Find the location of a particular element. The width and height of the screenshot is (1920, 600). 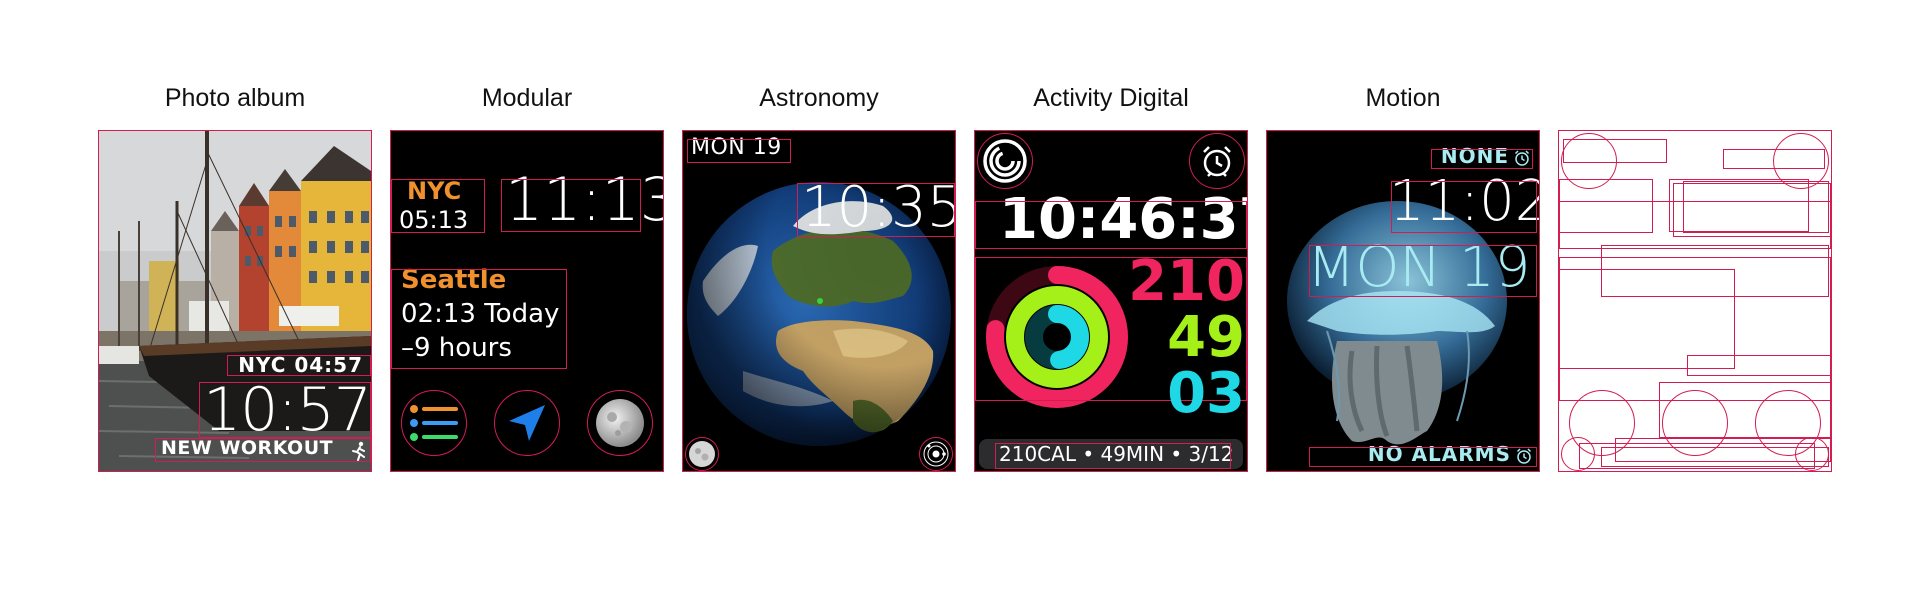

astronomy-time-box is located at coordinates (876, 210).